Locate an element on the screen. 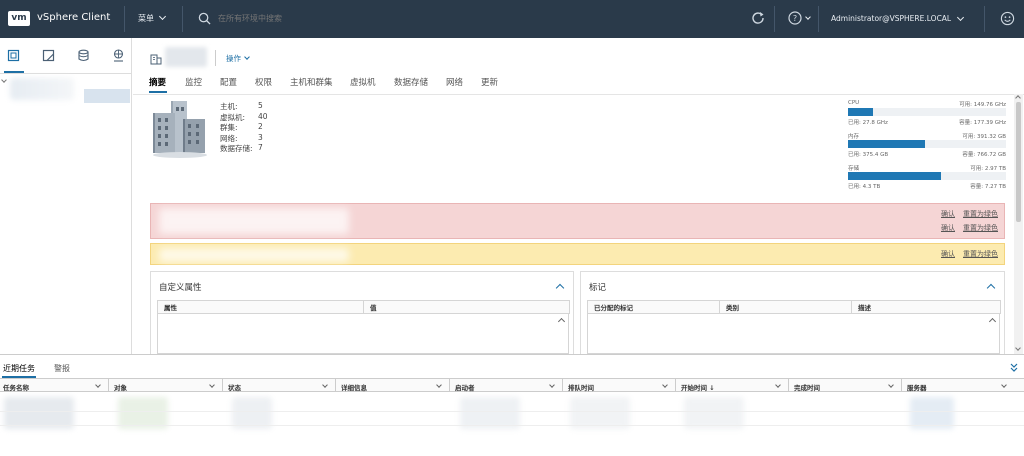 Image resolution: width=1024 pixels, height=456 pixels. tab-datastores: 数据存储 is located at coordinates (411, 82).